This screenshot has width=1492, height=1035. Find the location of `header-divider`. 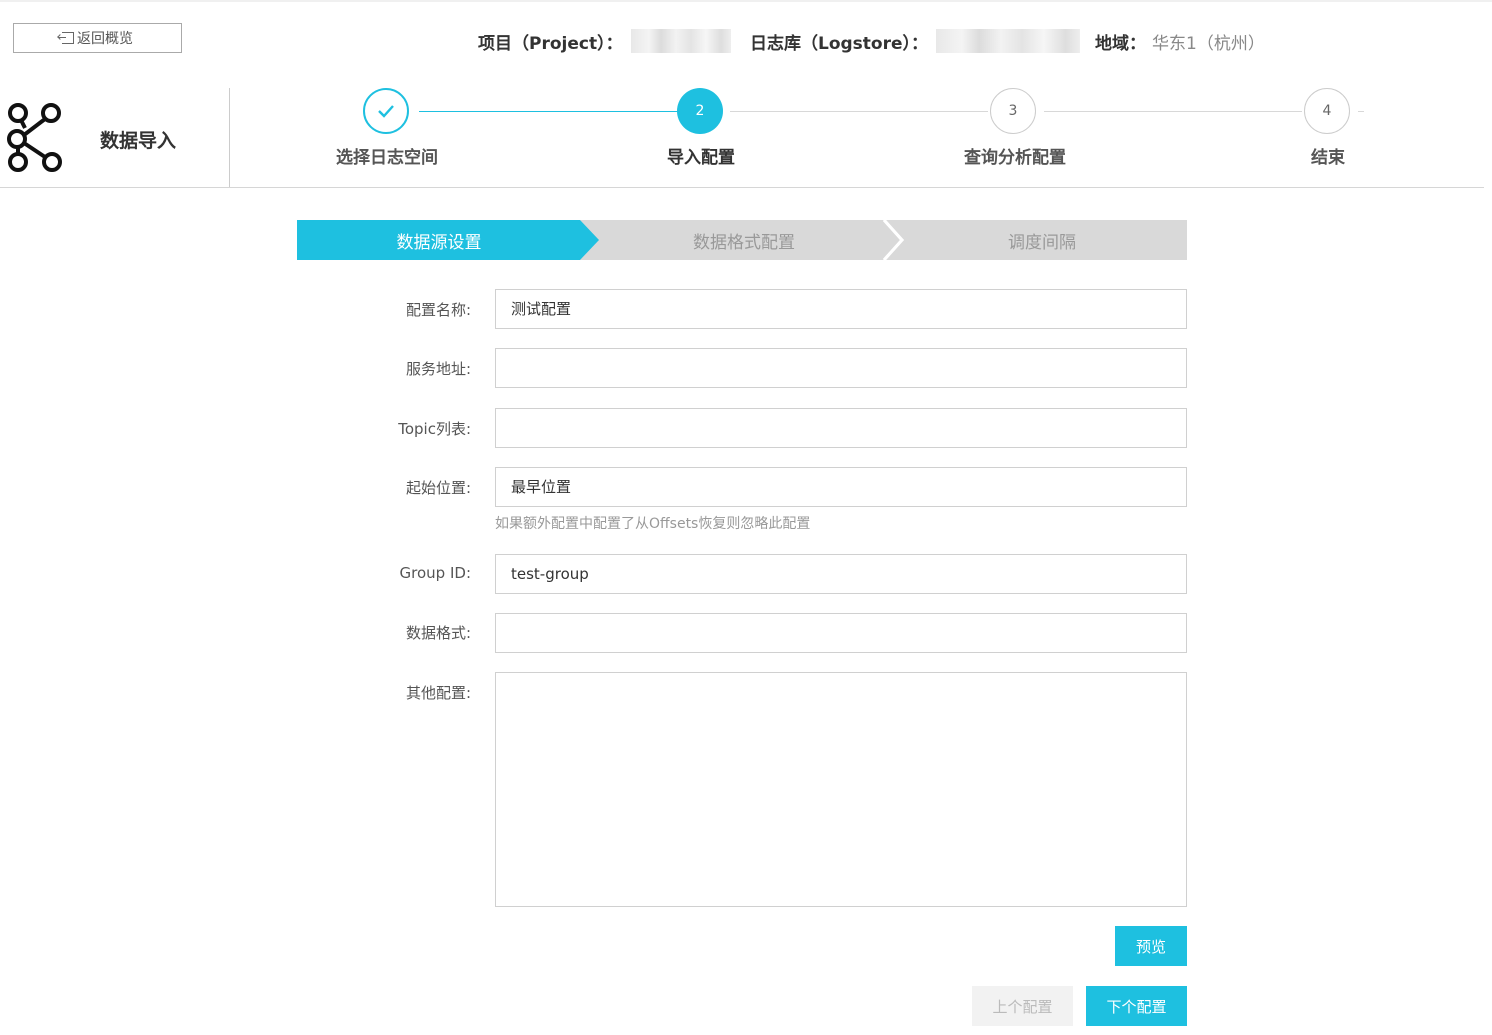

header-divider is located at coordinates (742, 187).